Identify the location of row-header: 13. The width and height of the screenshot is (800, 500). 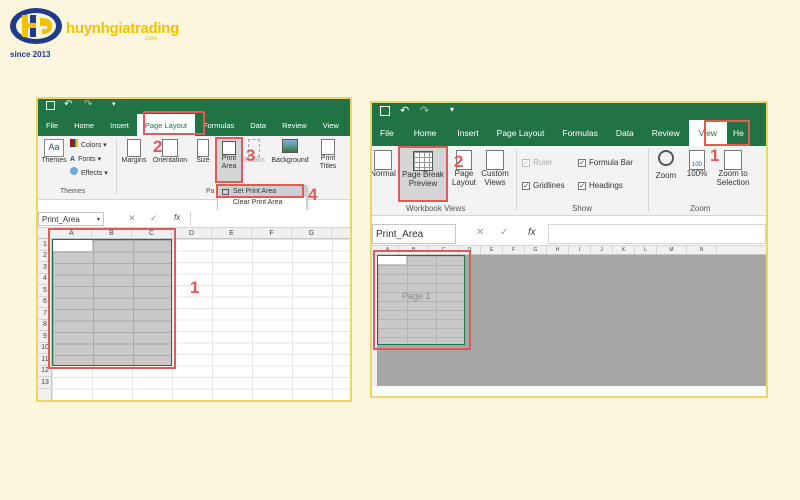
(45, 383).